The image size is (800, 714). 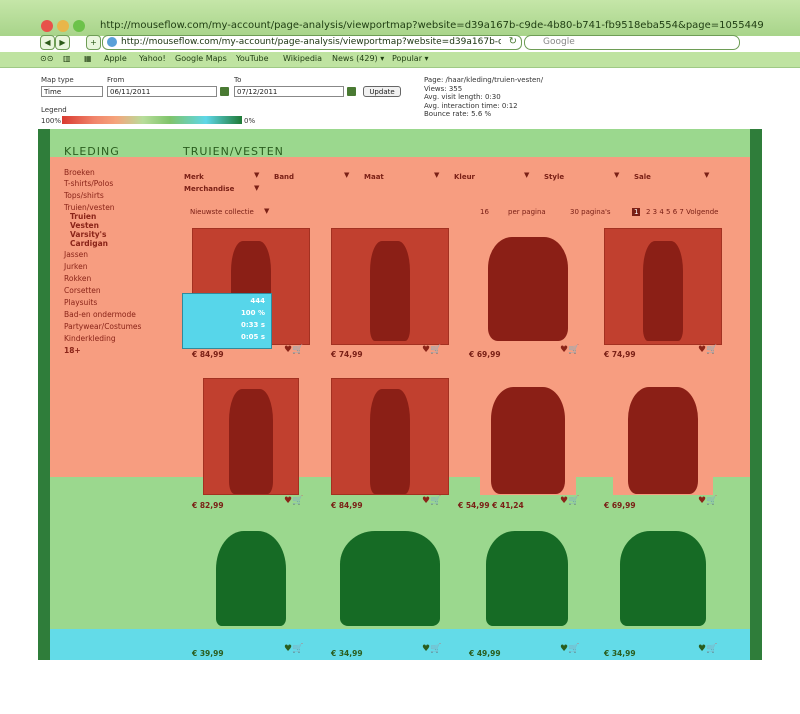 I want to click on category-item: Playsuits, so click(x=80, y=302).